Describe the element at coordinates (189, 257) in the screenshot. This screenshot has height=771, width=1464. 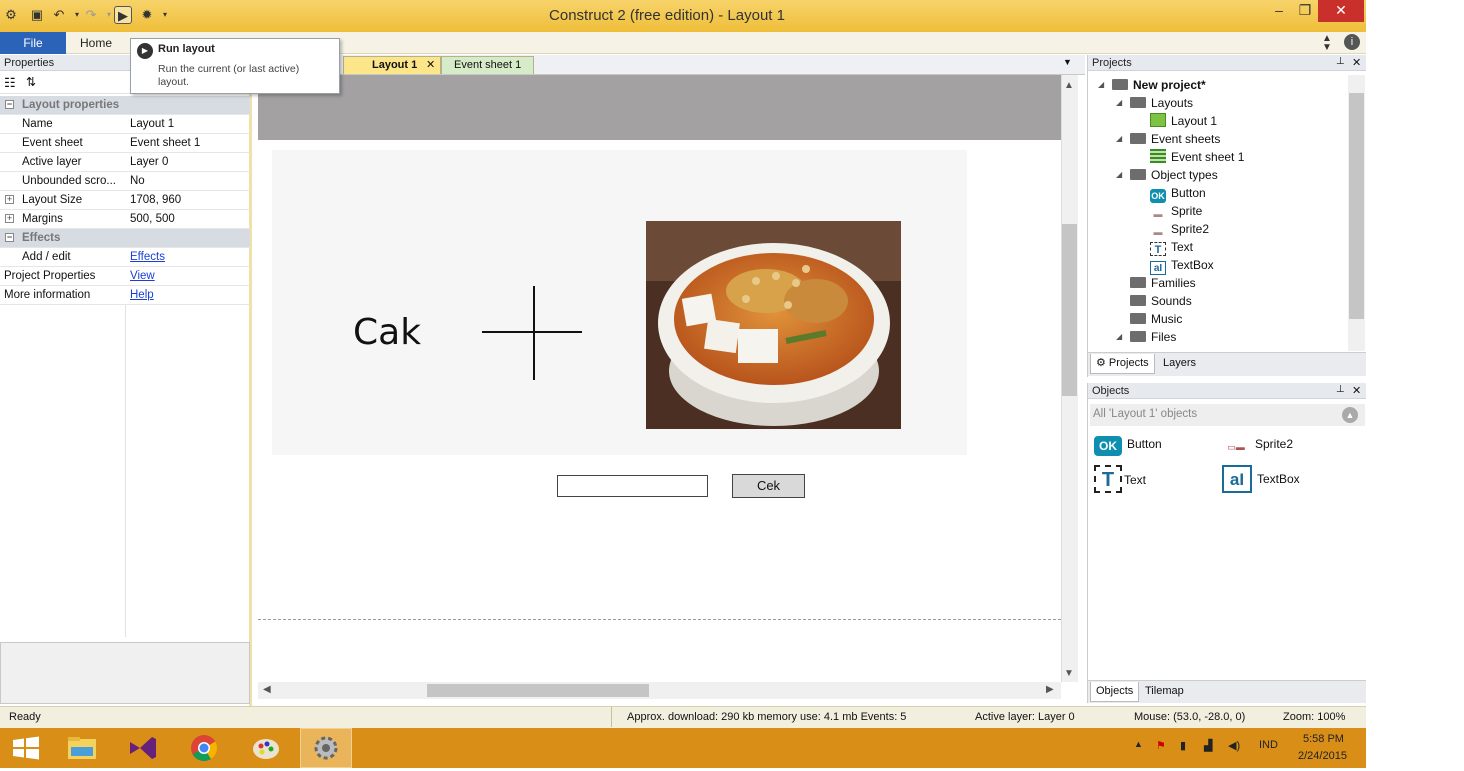
I see `effects-link: Effects` at that location.